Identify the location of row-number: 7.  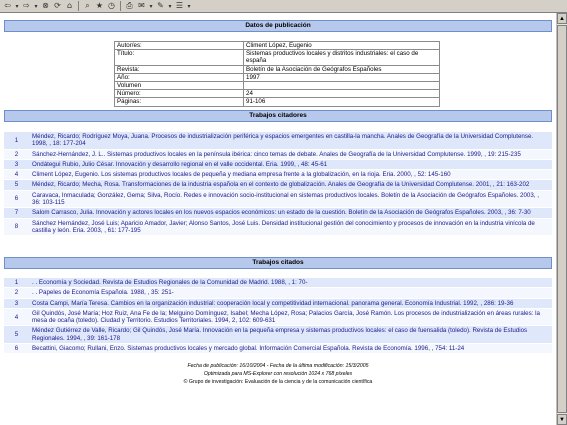
(16, 213).